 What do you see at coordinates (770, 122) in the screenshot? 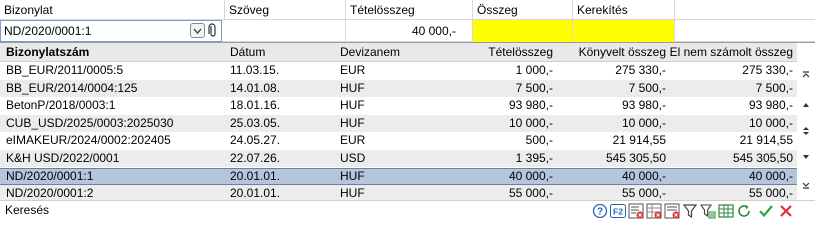
I see `cell-el-nem-szamolt: 10 000,-` at bounding box center [770, 122].